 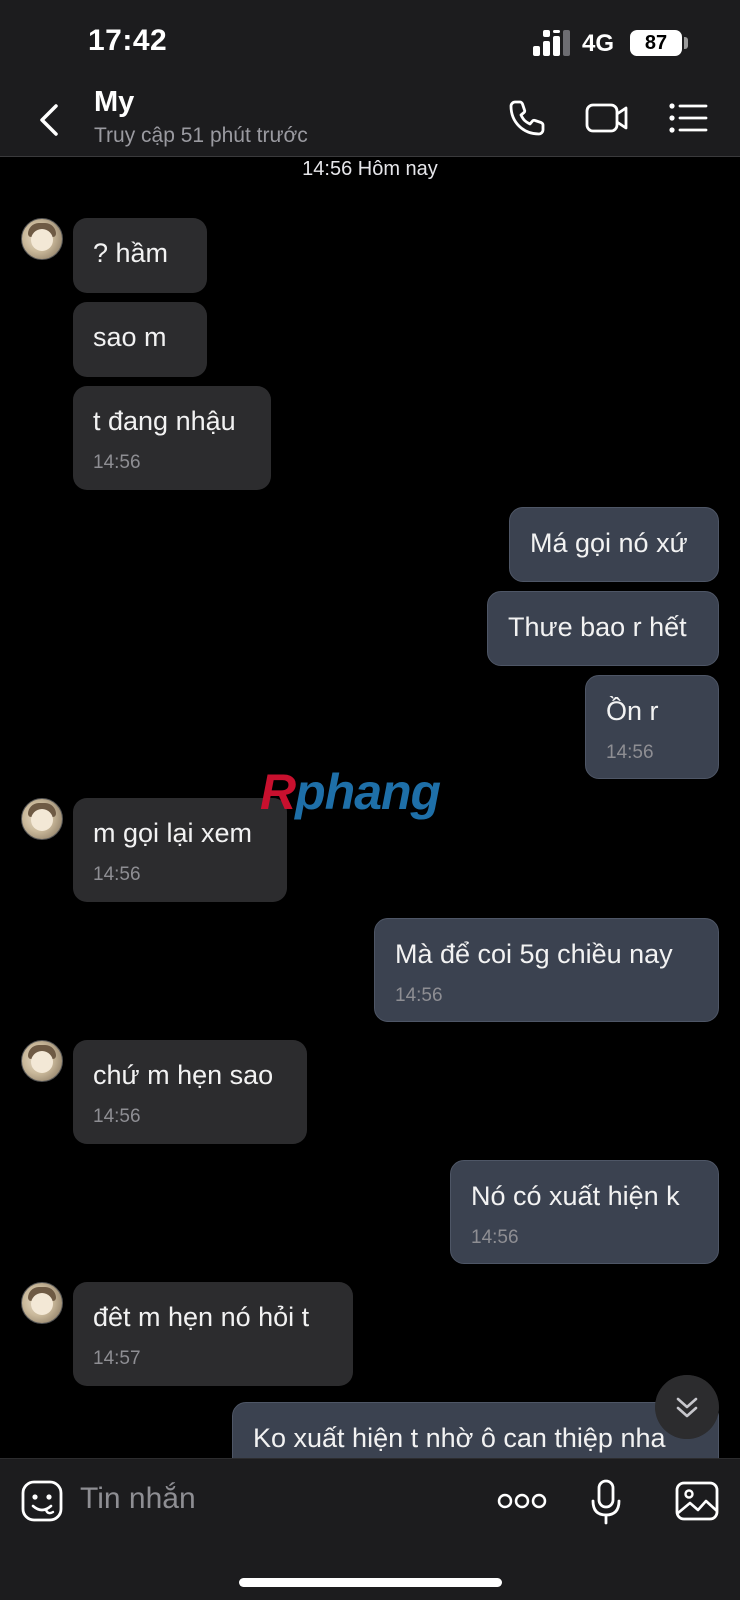 What do you see at coordinates (697, 1501) in the screenshot?
I see `image-icon` at bounding box center [697, 1501].